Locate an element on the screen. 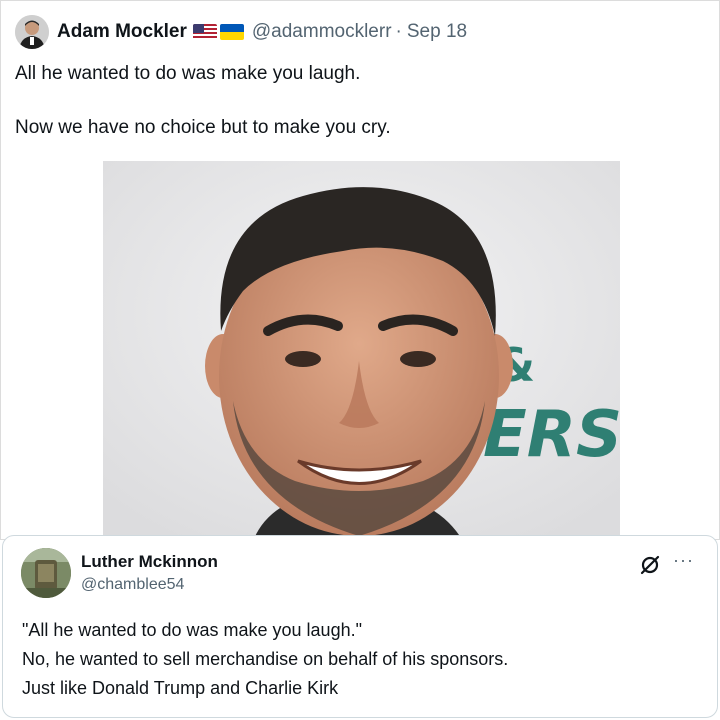 Image resolution: width=720 pixels, height=720 pixels. ukraine-flag-icon is located at coordinates (231, 32).